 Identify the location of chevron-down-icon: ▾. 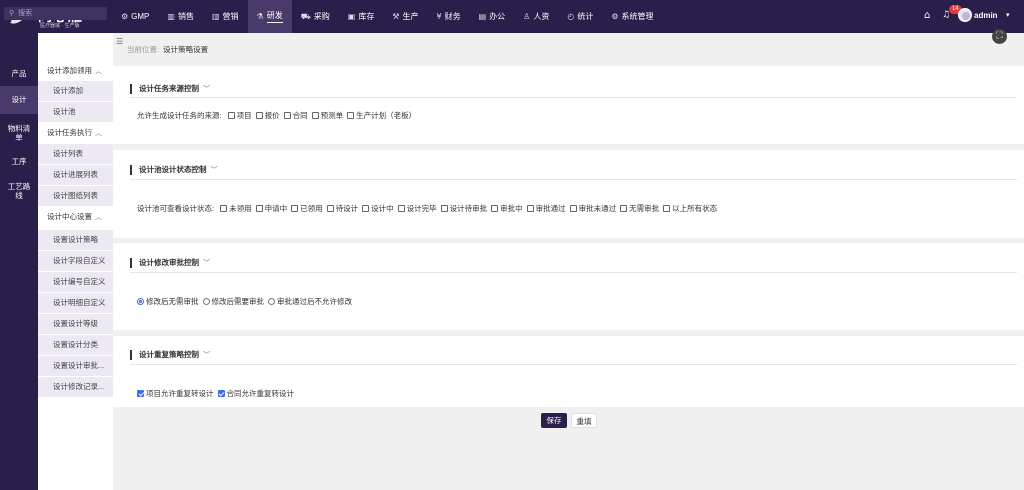
(1008, 15).